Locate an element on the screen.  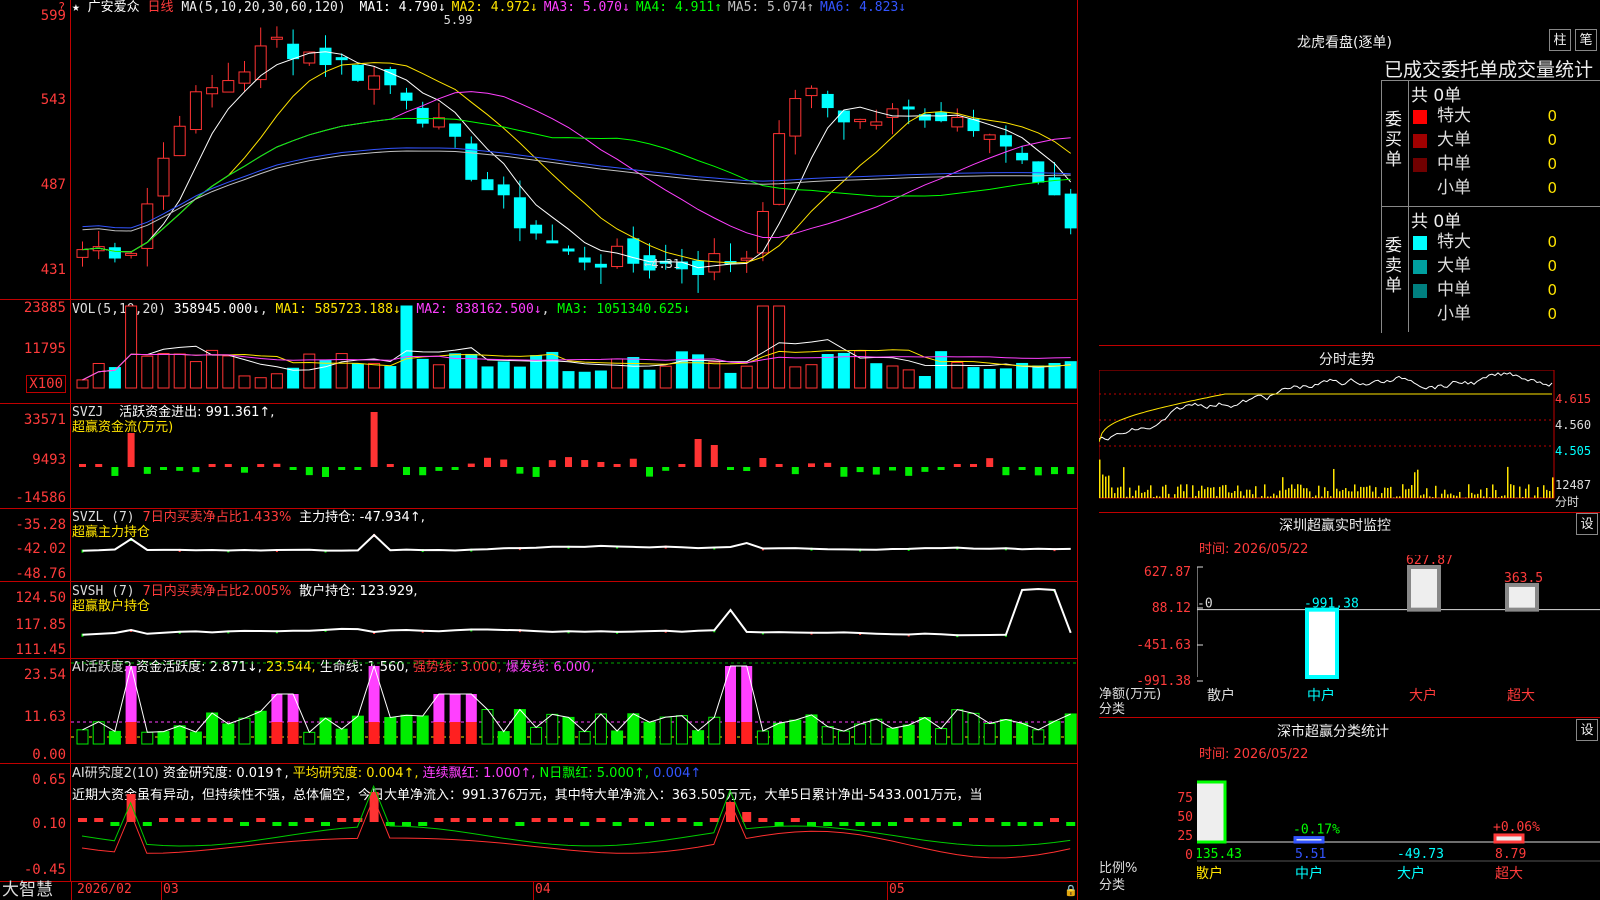
ai1-chart is located at coordinates (574, 711).